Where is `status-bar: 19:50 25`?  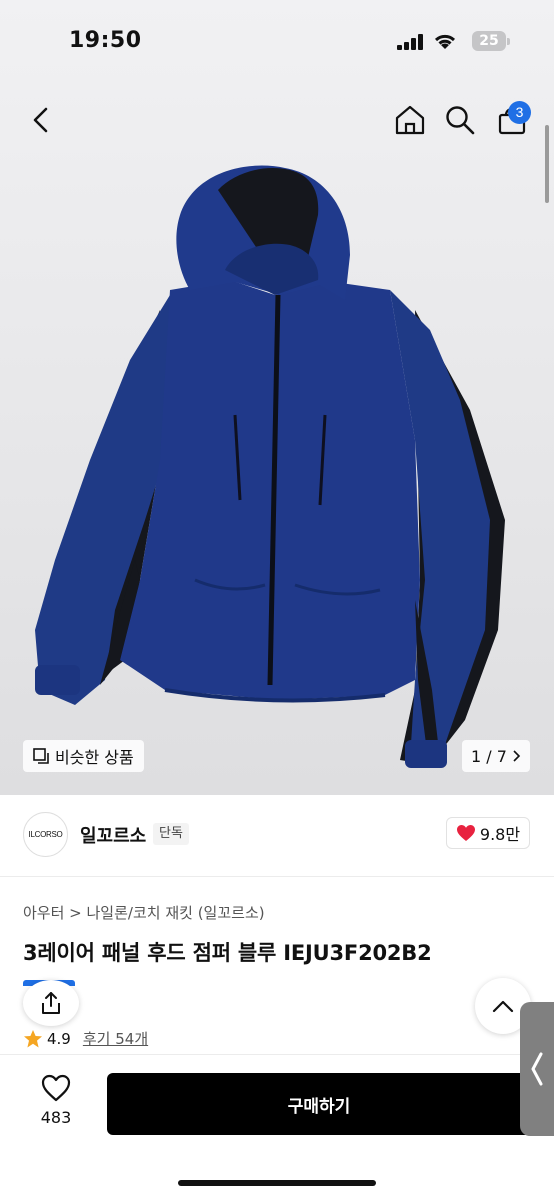
status-bar: 19:50 25 is located at coordinates (277, 42).